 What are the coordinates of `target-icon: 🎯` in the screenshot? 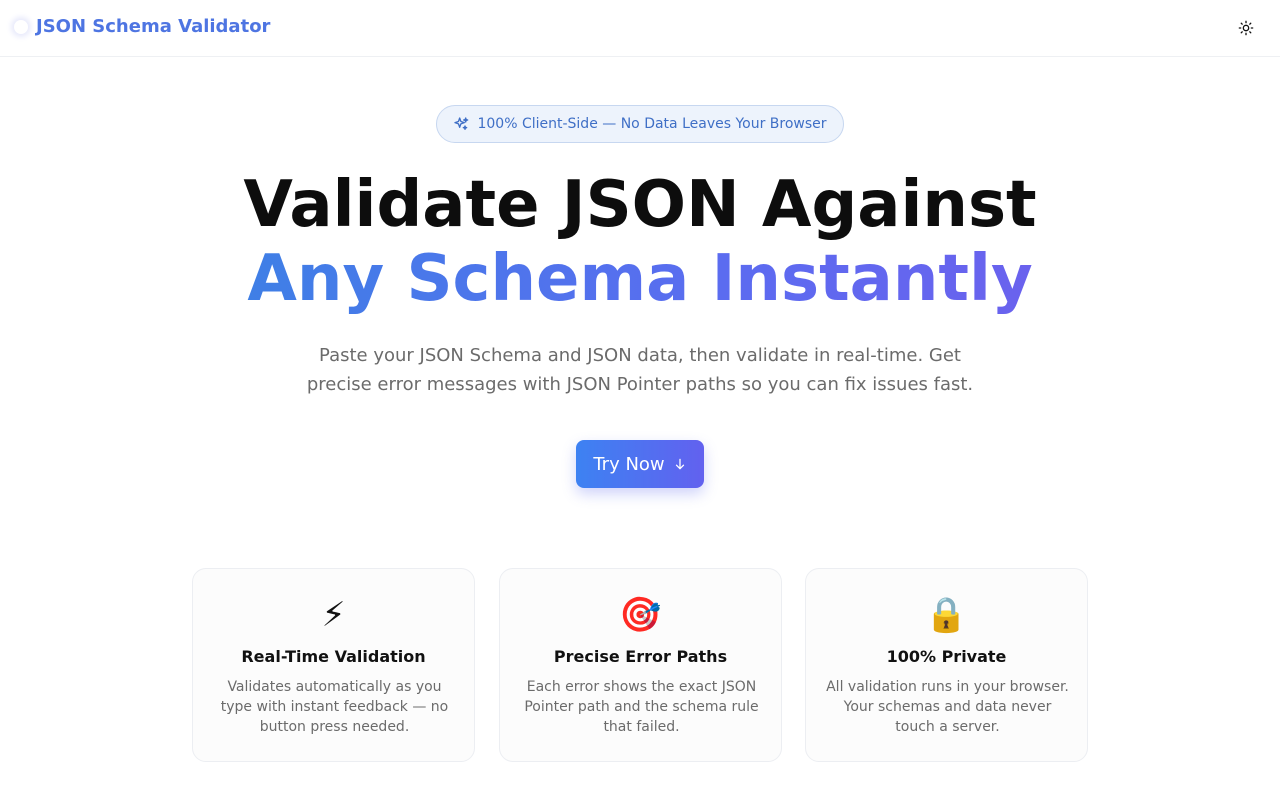 It's located at (640, 615).